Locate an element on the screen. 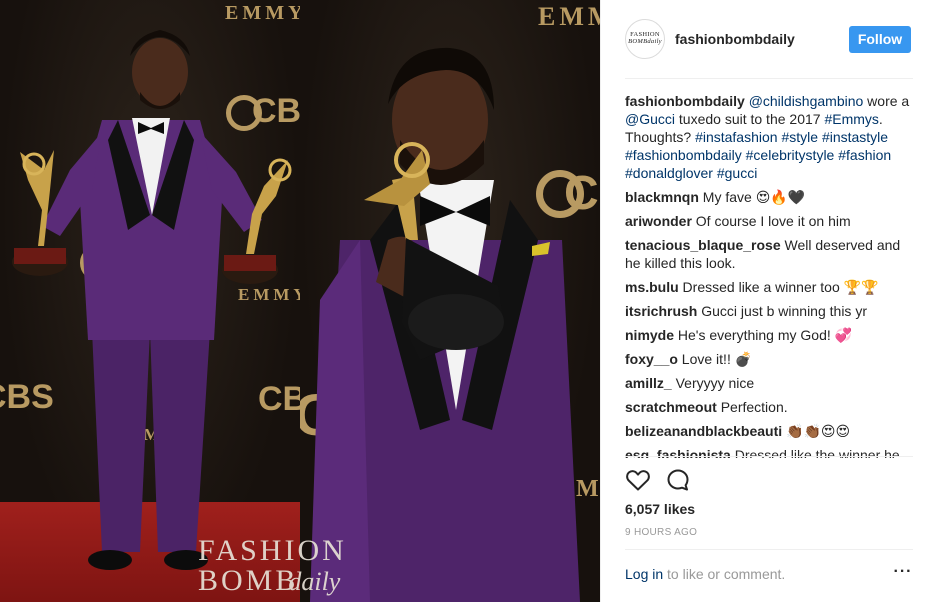 Image resolution: width=936 pixels, height=602 pixels. comment-item: blackmnqn My fave 😍🔥🖤 is located at coordinates (770, 197).